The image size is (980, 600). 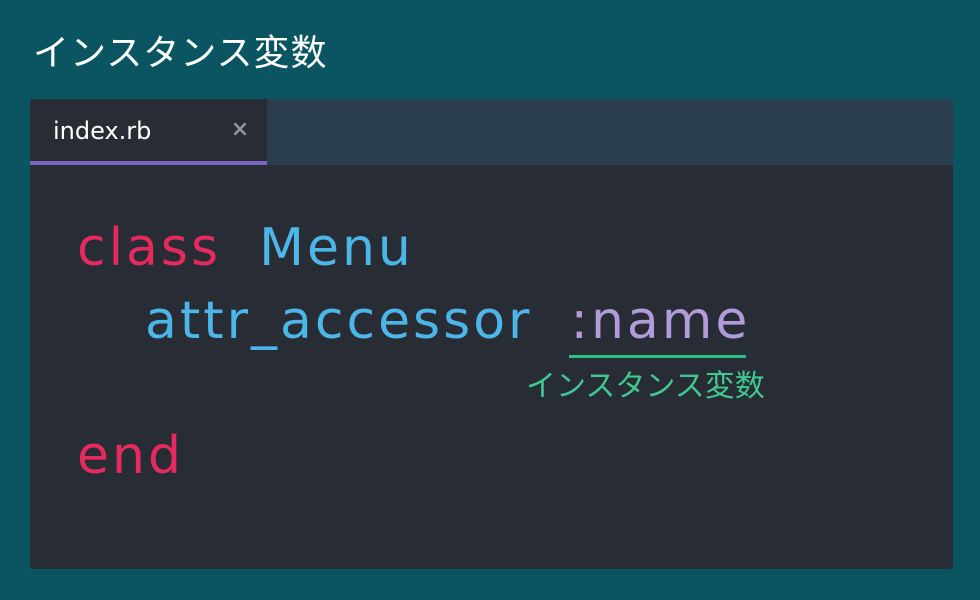 What do you see at coordinates (245, 248) in the screenshot?
I see `code-line-1: class Menu` at bounding box center [245, 248].